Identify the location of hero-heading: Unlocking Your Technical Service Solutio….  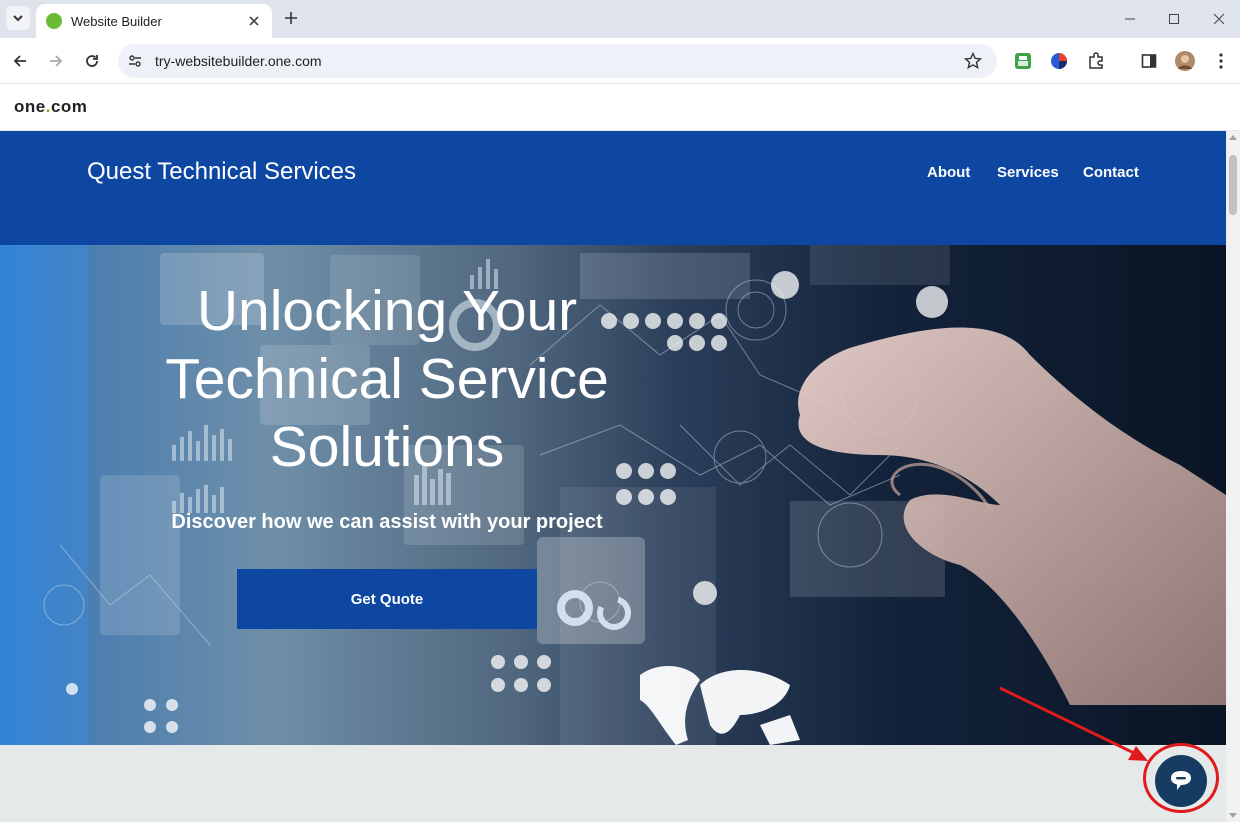
(387, 379).